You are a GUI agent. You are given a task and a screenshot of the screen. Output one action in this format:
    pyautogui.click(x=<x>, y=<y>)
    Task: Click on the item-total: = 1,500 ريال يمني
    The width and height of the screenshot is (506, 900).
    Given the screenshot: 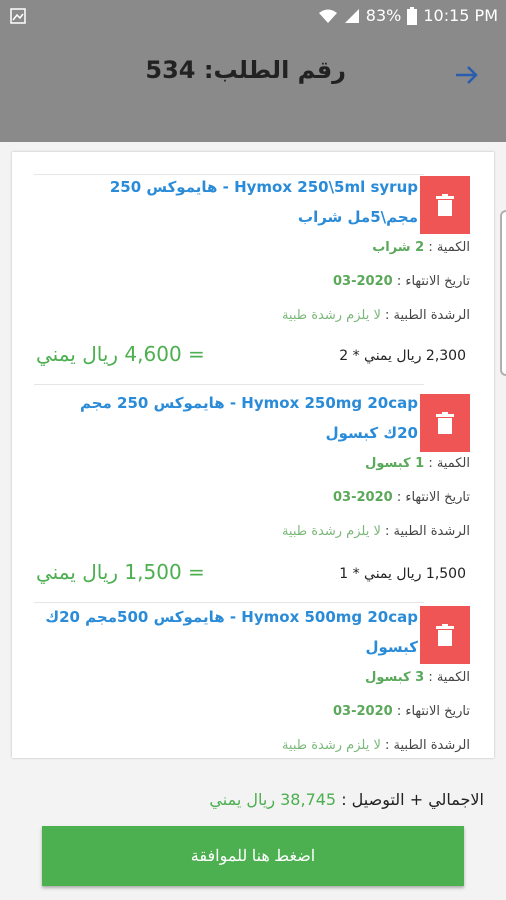 What is the action you would take?
    pyautogui.click(x=120, y=572)
    